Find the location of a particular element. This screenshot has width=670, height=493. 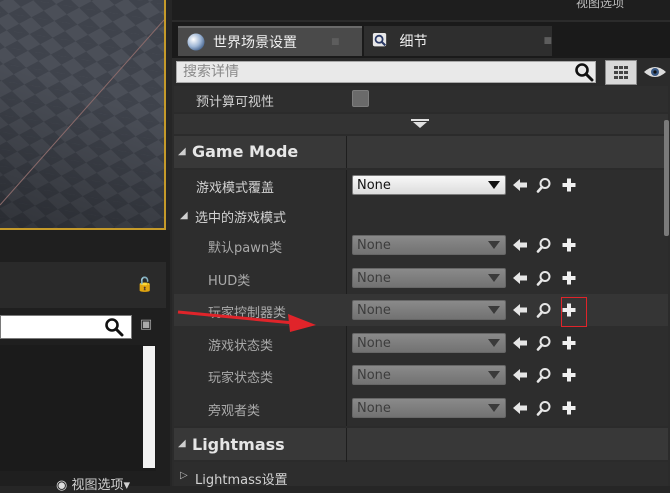

property-matrix-button is located at coordinates (621, 72).